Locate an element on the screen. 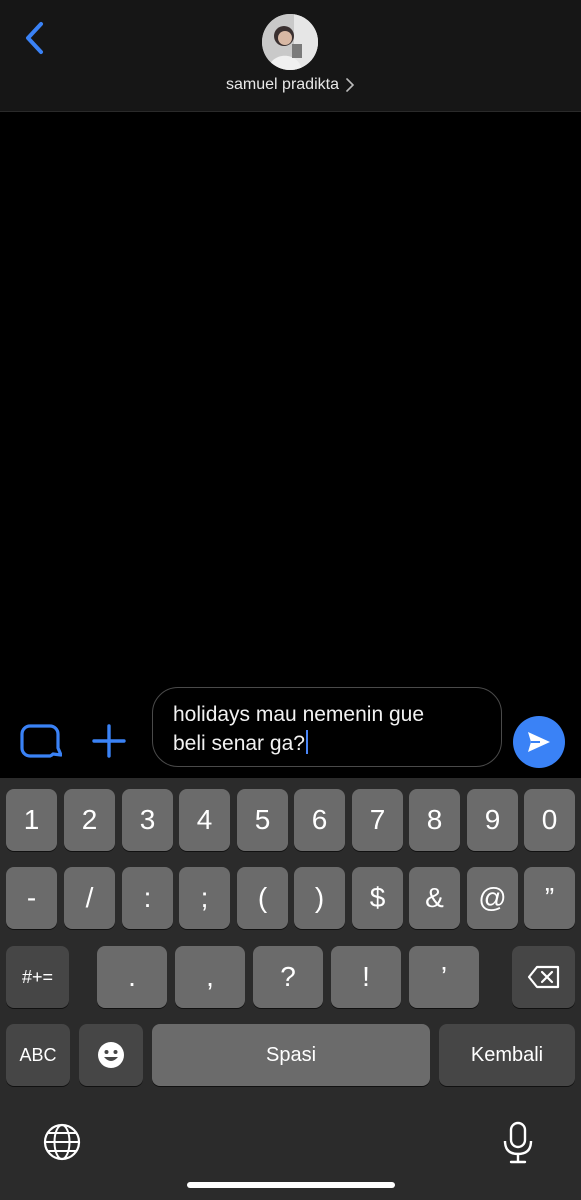 The height and width of the screenshot is (1200, 581). avatar-image is located at coordinates (290, 42).